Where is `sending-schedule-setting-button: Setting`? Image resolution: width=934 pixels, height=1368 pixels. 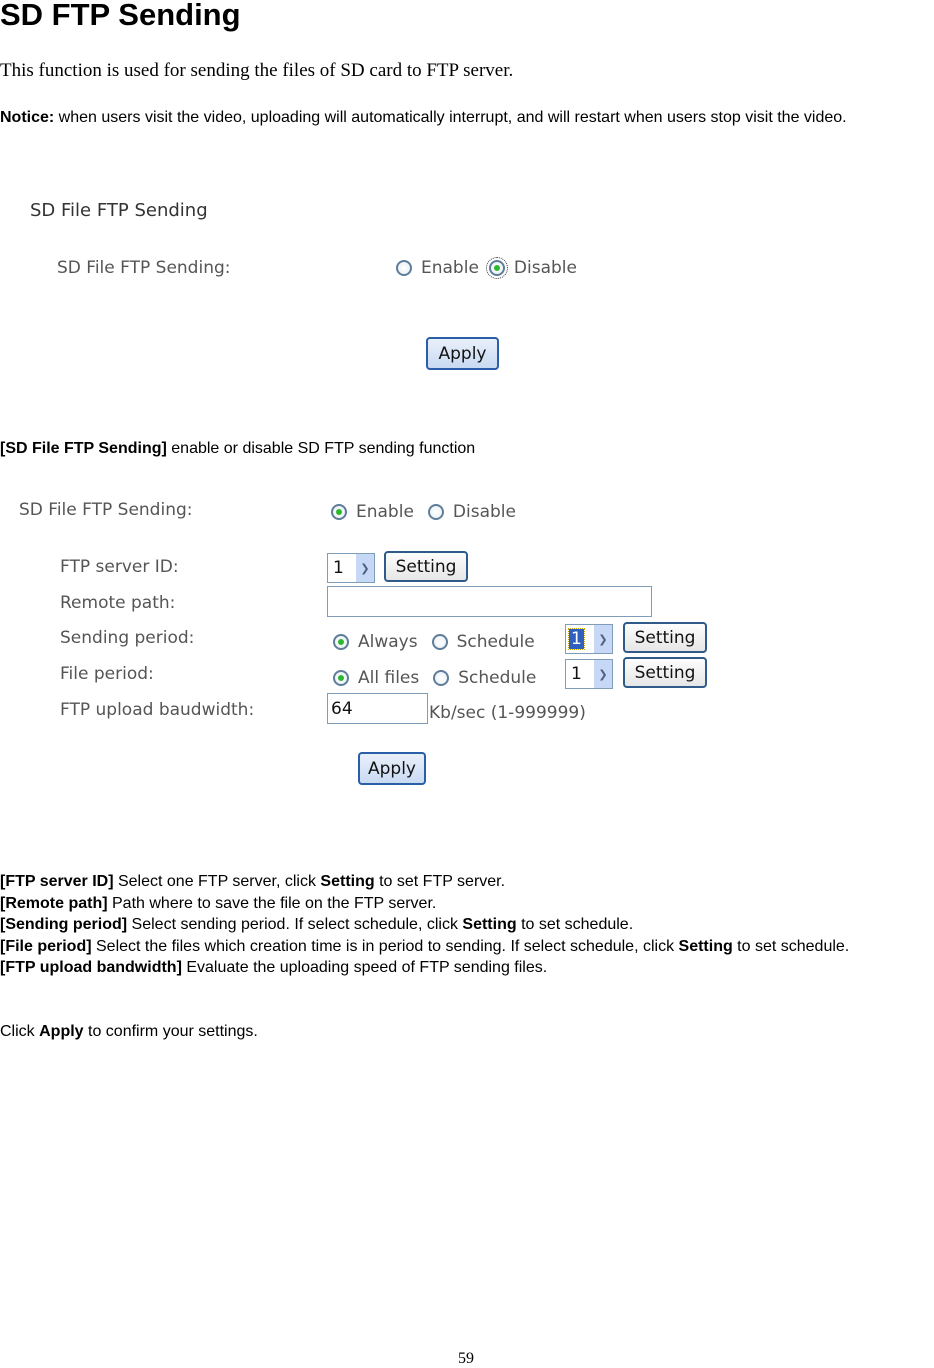
sending-schedule-setting-button: Setting is located at coordinates (665, 637).